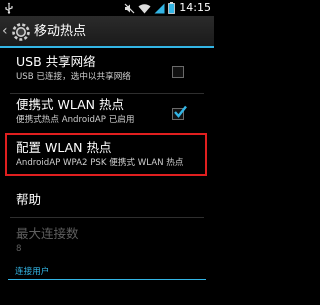 The height and width of the screenshot is (305, 320). I want to click on pref-title: USB 共享网络, so click(56, 61).